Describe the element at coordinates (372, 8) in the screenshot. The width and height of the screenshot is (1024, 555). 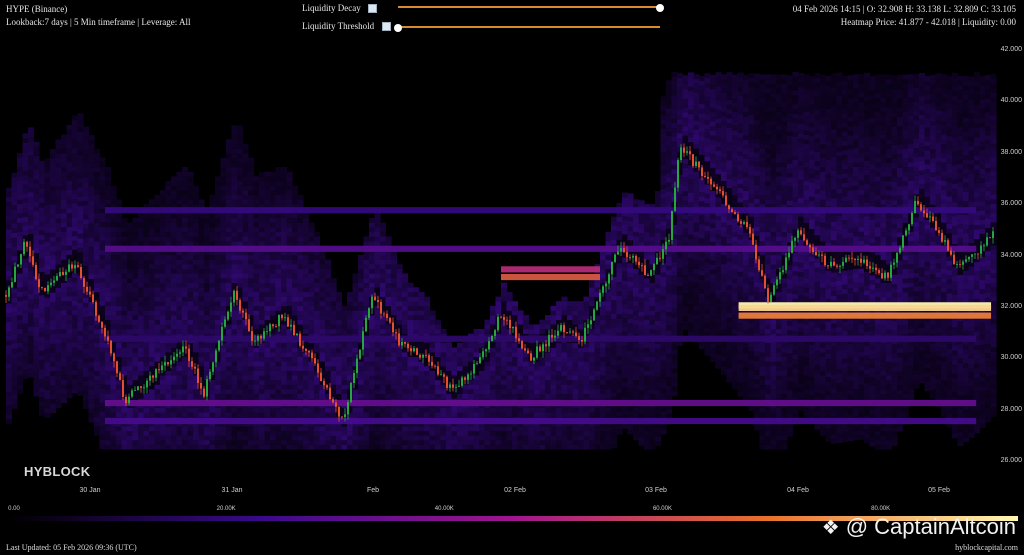
I see `liquidity-decay-checkbox` at that location.